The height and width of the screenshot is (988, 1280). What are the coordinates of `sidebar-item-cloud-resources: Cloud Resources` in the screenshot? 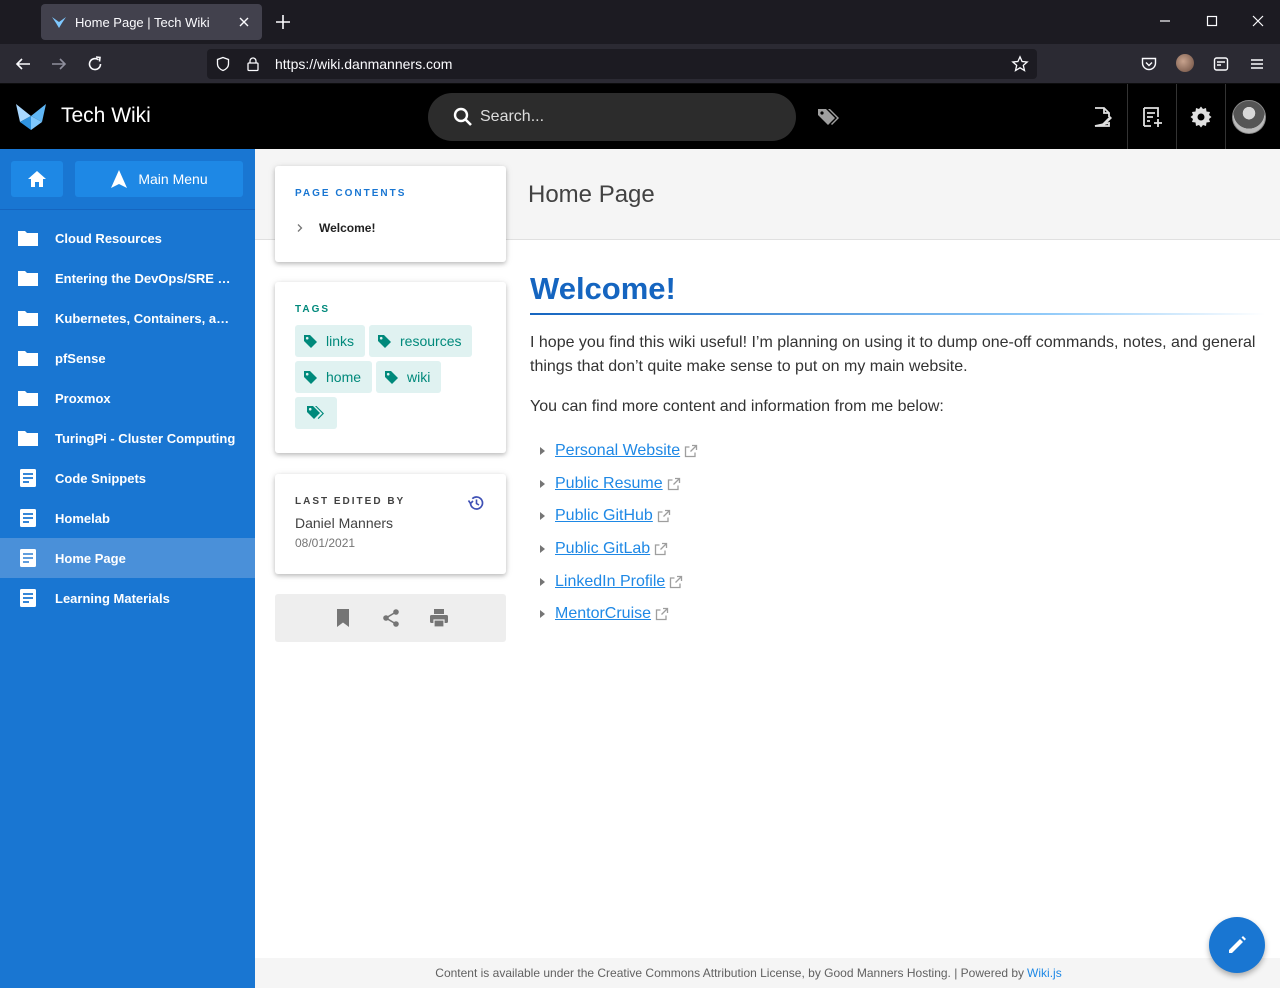 It's located at (127, 238).